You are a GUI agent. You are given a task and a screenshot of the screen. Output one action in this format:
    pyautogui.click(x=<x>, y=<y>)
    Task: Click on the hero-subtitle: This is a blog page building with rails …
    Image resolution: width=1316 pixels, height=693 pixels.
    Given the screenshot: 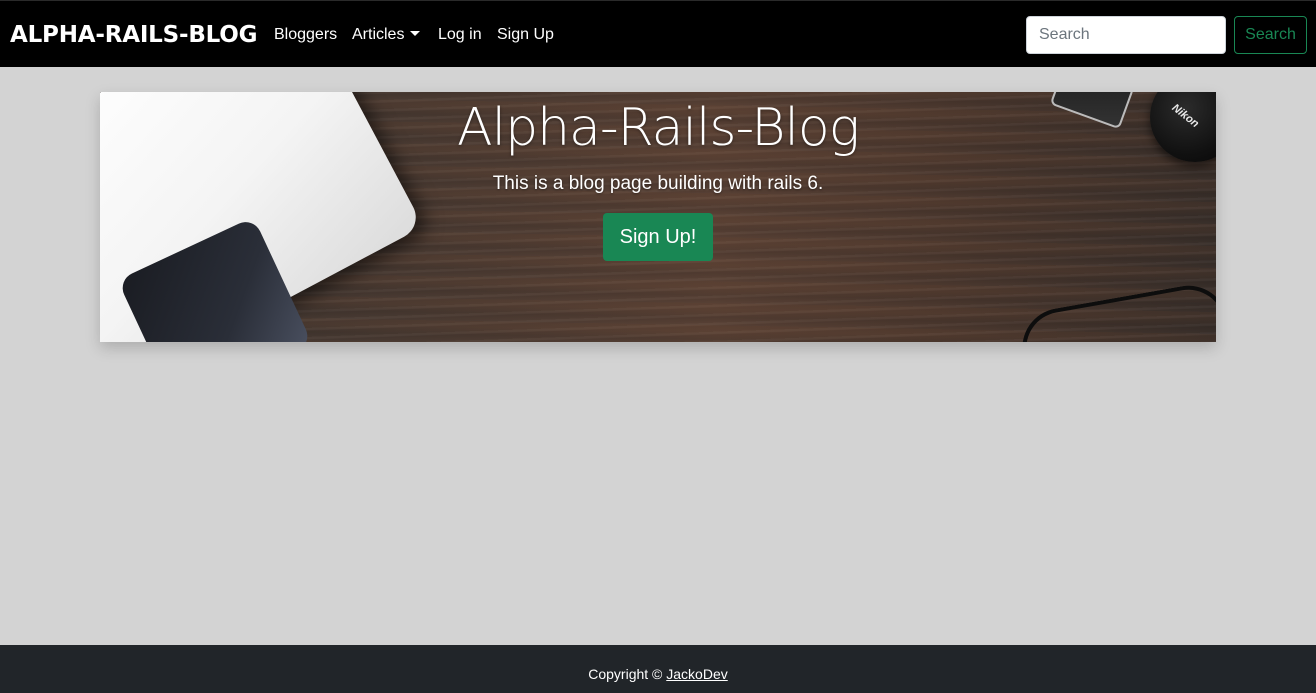 What is the action you would take?
    pyautogui.click(x=658, y=183)
    